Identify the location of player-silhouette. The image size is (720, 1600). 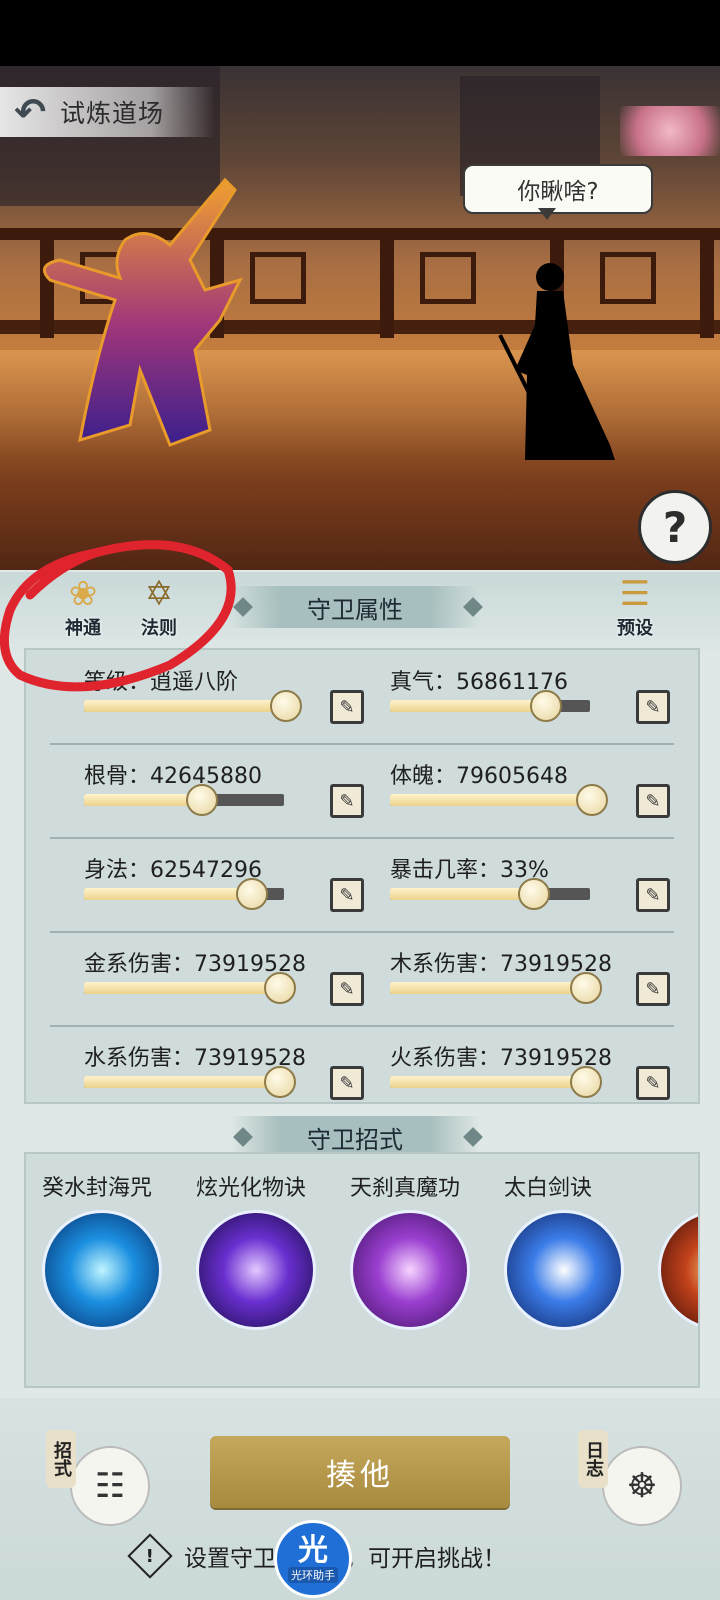
(142, 312).